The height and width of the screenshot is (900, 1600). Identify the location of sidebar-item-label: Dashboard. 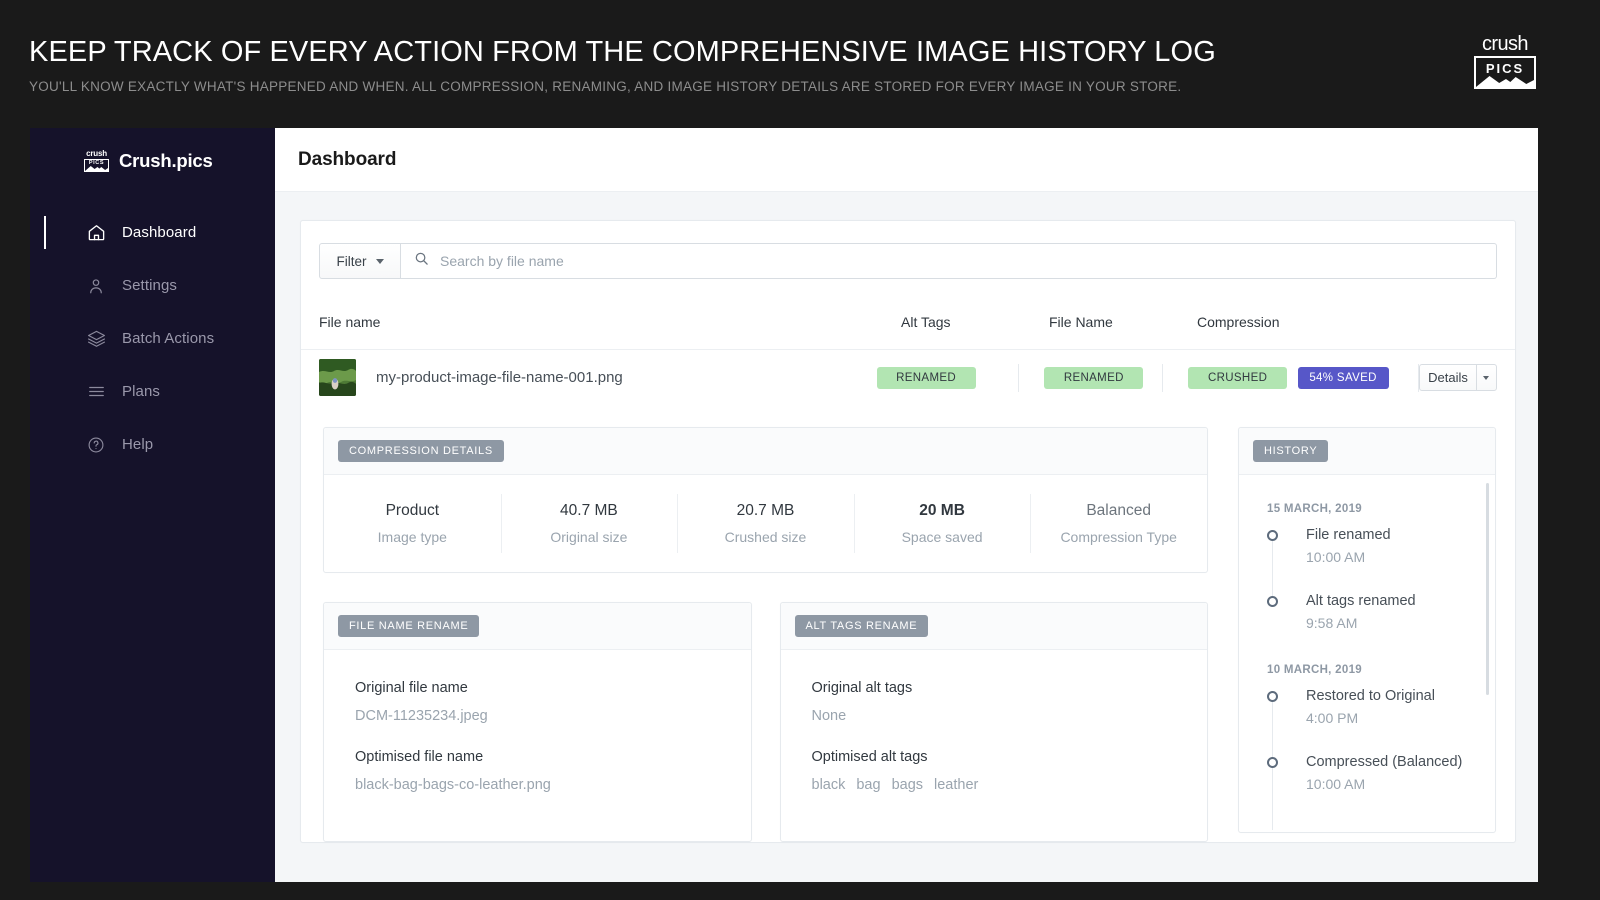
(159, 232).